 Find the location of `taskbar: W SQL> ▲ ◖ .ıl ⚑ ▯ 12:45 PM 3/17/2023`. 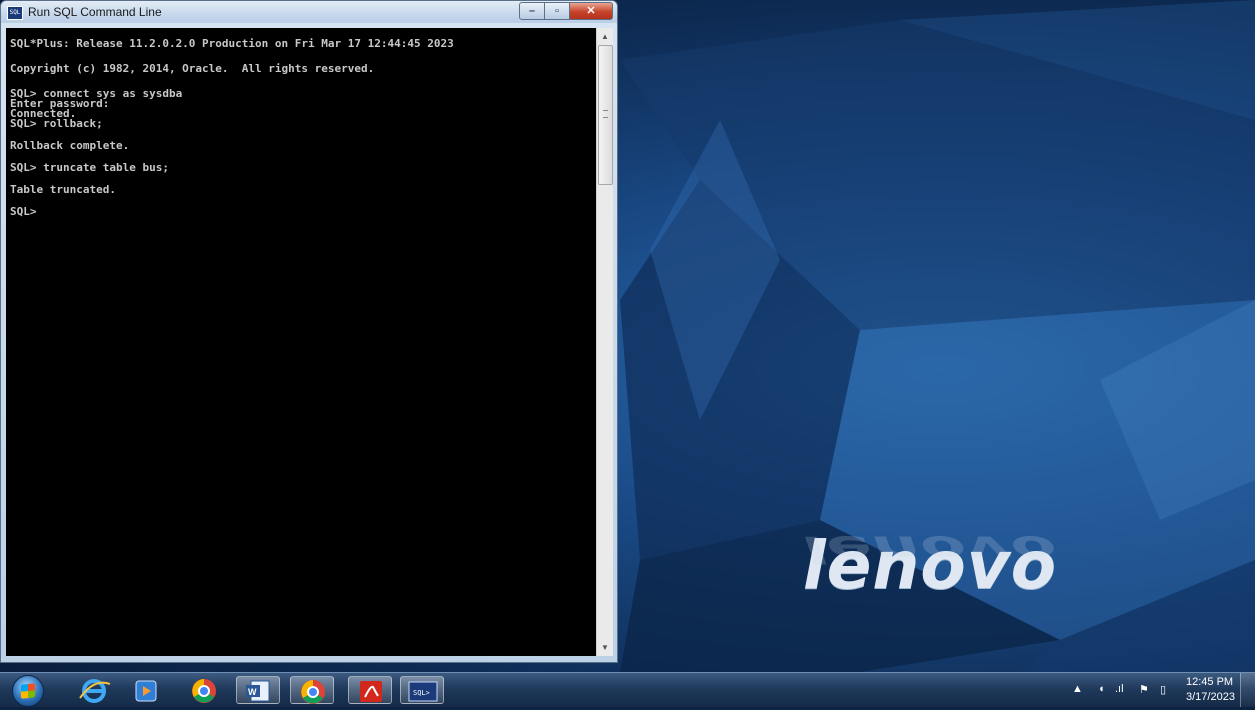

taskbar: W SQL> ▲ ◖ .ıl ⚑ ▯ 12:45 PM 3/17/2023 is located at coordinates (627, 689).